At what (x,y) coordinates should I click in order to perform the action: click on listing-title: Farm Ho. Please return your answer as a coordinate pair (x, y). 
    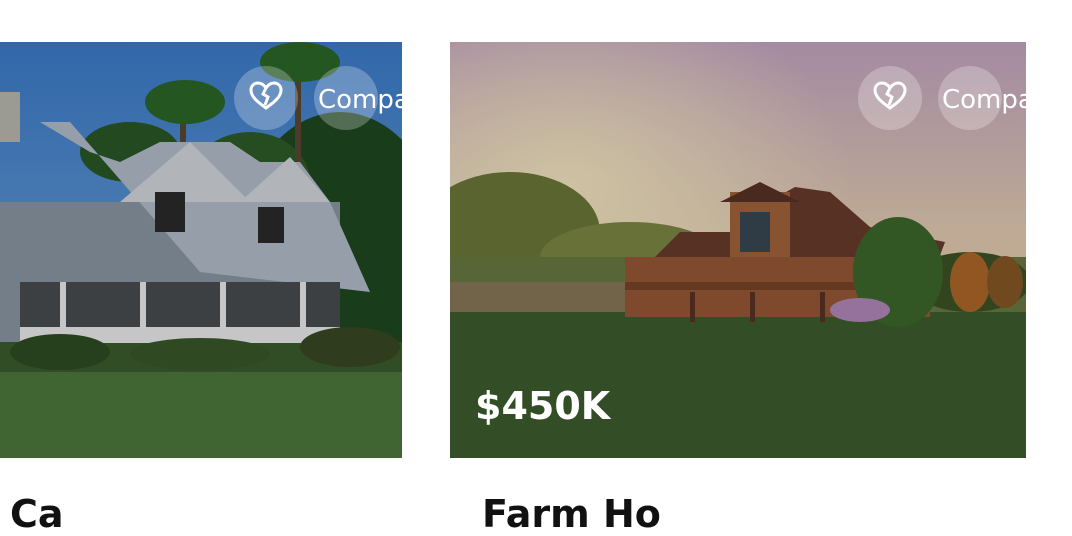
    Looking at the image, I should click on (571, 514).